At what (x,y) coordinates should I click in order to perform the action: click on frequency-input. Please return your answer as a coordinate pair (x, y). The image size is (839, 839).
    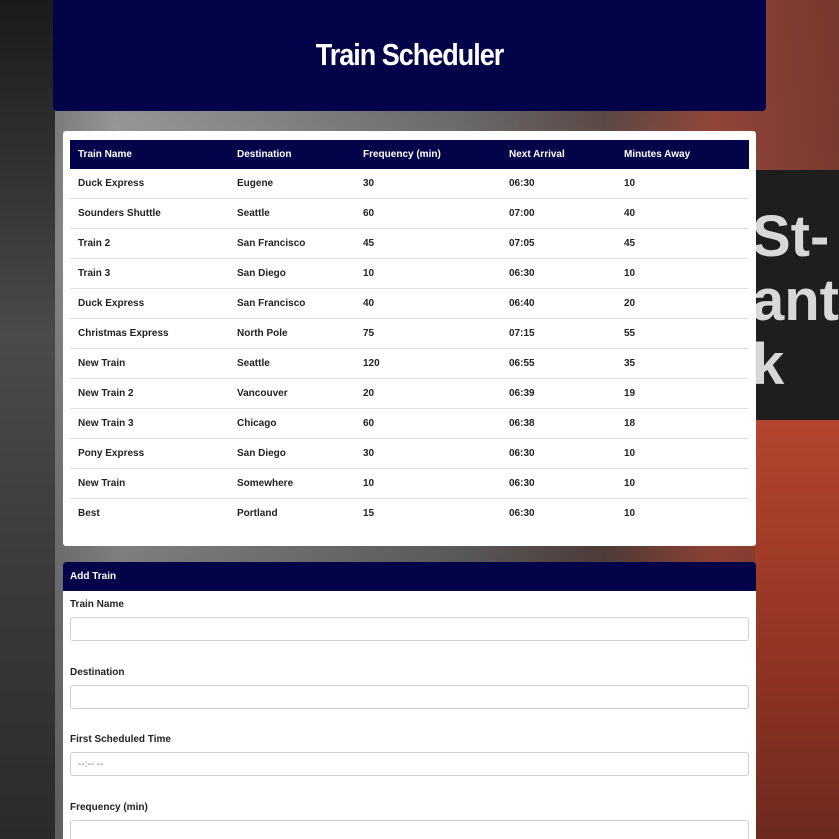
    Looking at the image, I should click on (409, 829).